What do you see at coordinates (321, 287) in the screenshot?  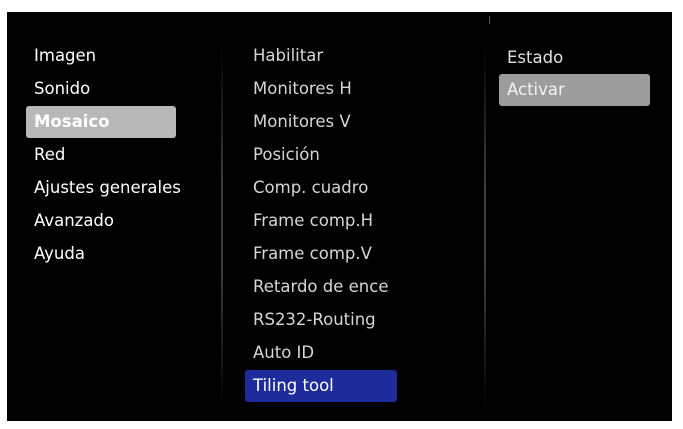 I see `submenu-item-retardo-de-ence: Retardo de ence` at bounding box center [321, 287].